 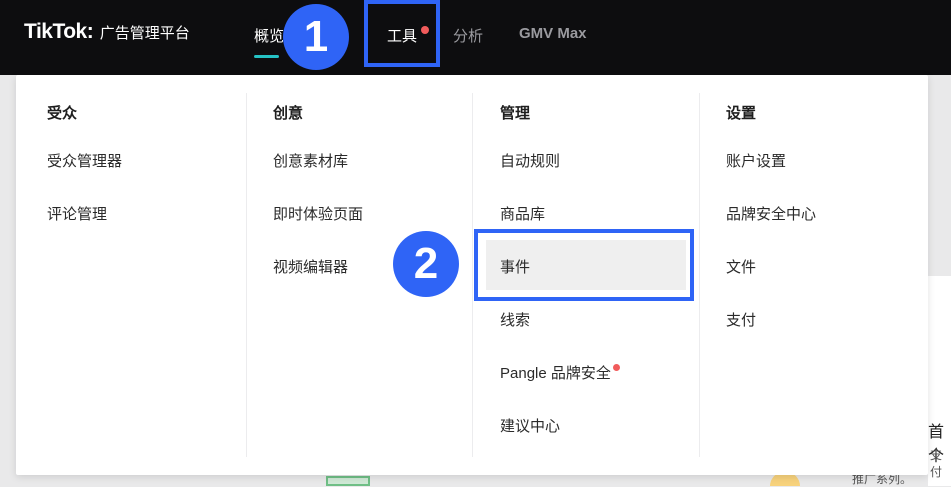 What do you see at coordinates (522, 213) in the screenshot?
I see `menu-item-catalog: 商品库` at bounding box center [522, 213].